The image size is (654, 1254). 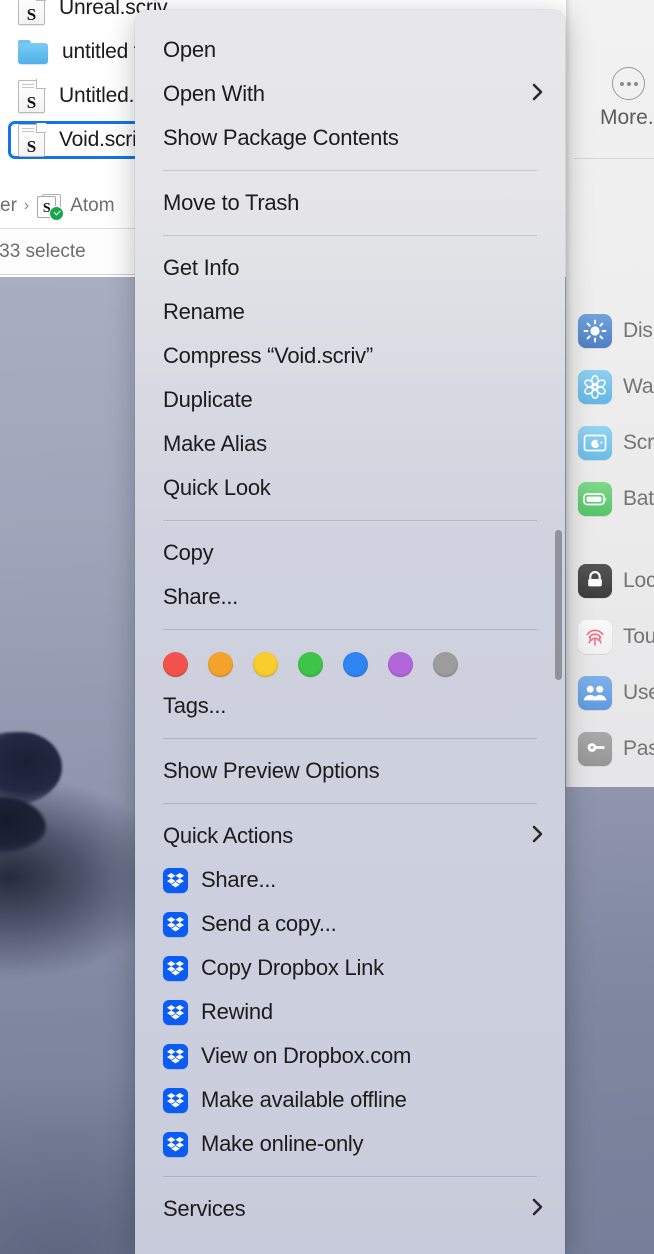 I want to click on menu-item-label: Rewind, so click(x=237, y=1011).